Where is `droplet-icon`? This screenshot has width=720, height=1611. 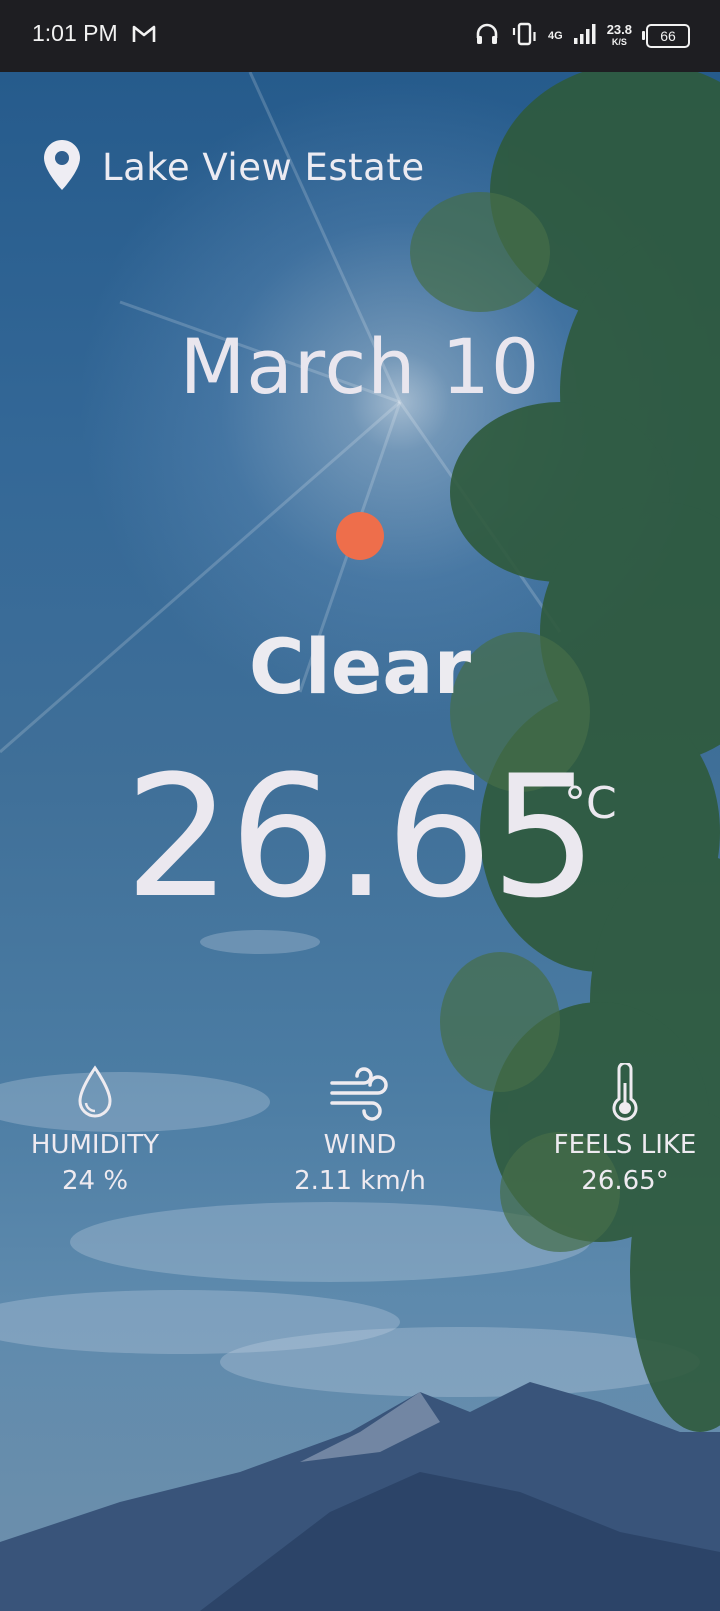 droplet-icon is located at coordinates (97, 1093).